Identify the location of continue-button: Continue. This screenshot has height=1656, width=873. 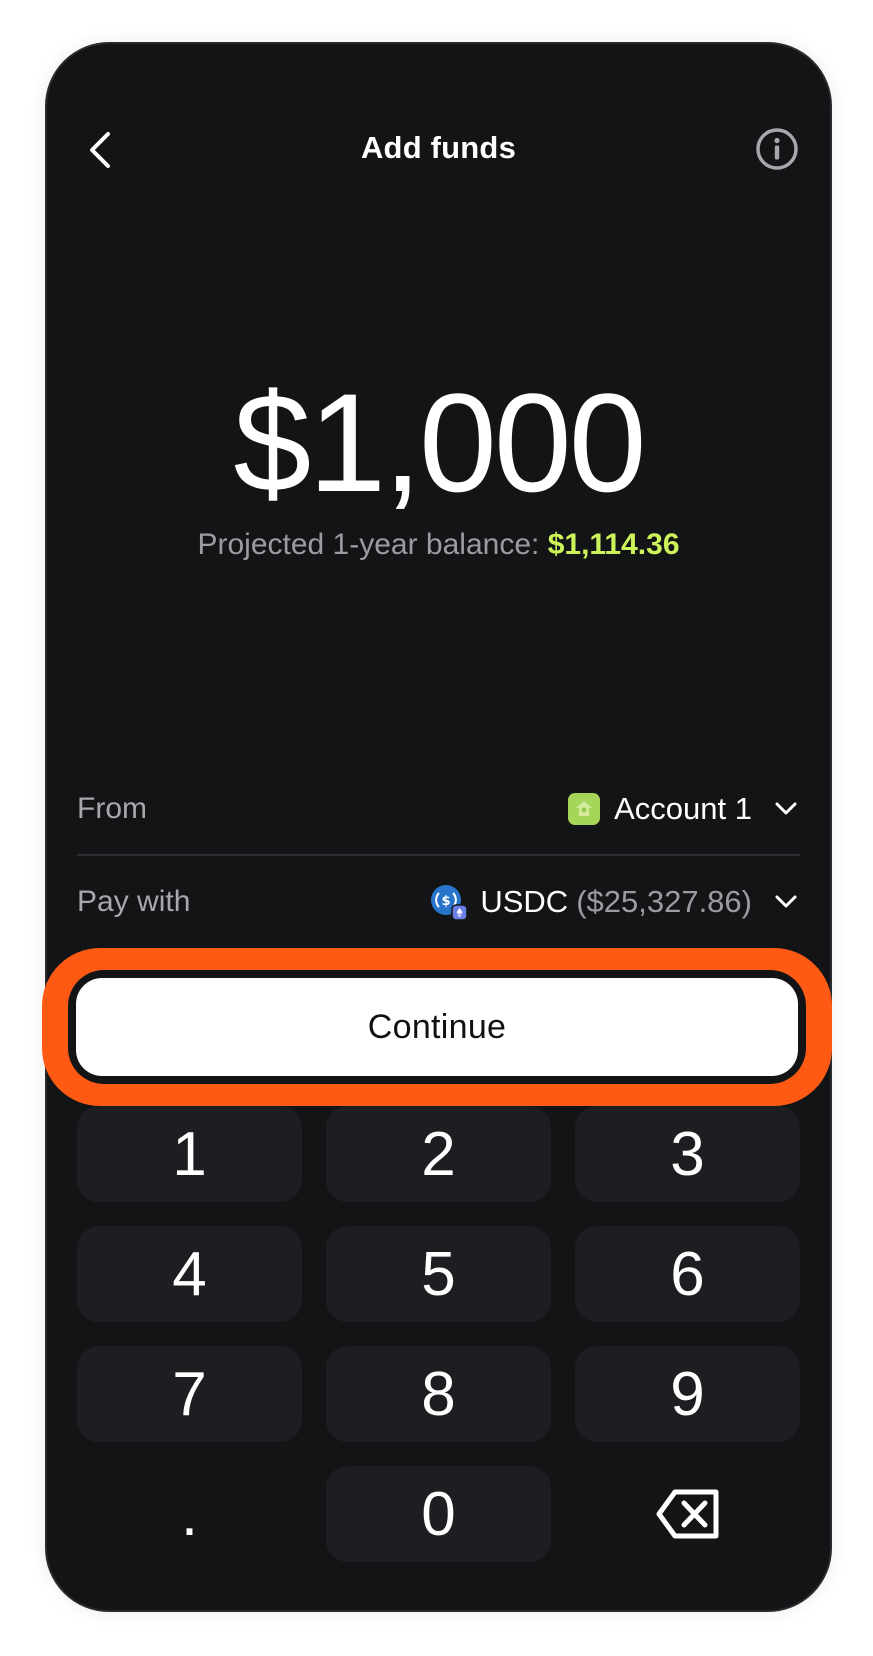
(437, 1027).